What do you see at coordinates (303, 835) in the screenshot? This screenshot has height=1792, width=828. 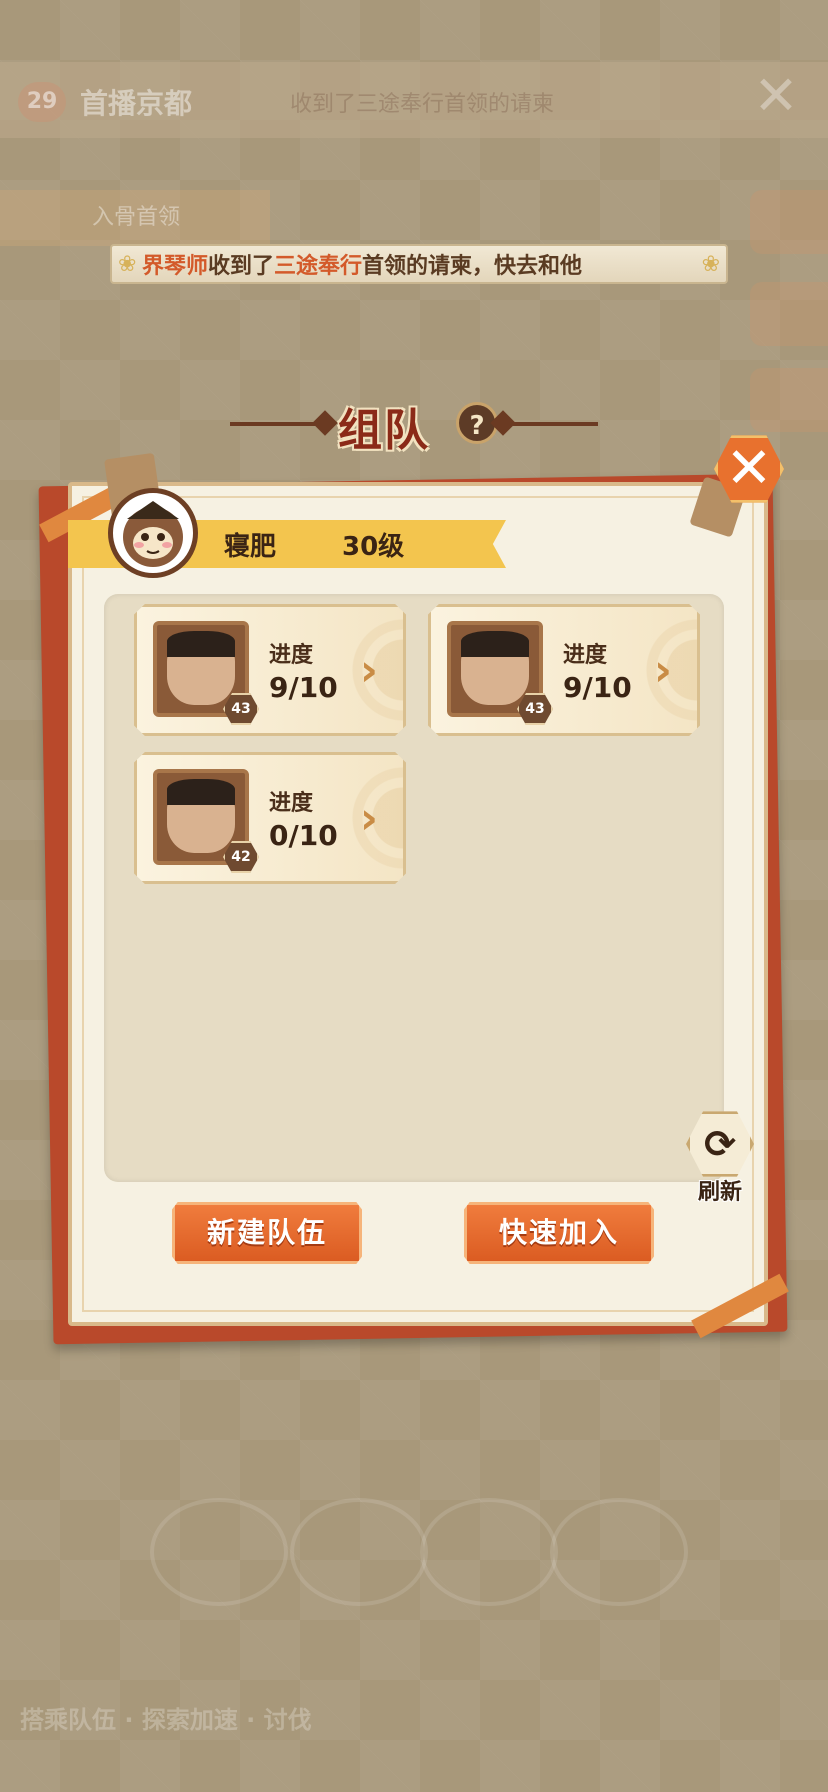 I see `progress-value: 0/10` at bounding box center [303, 835].